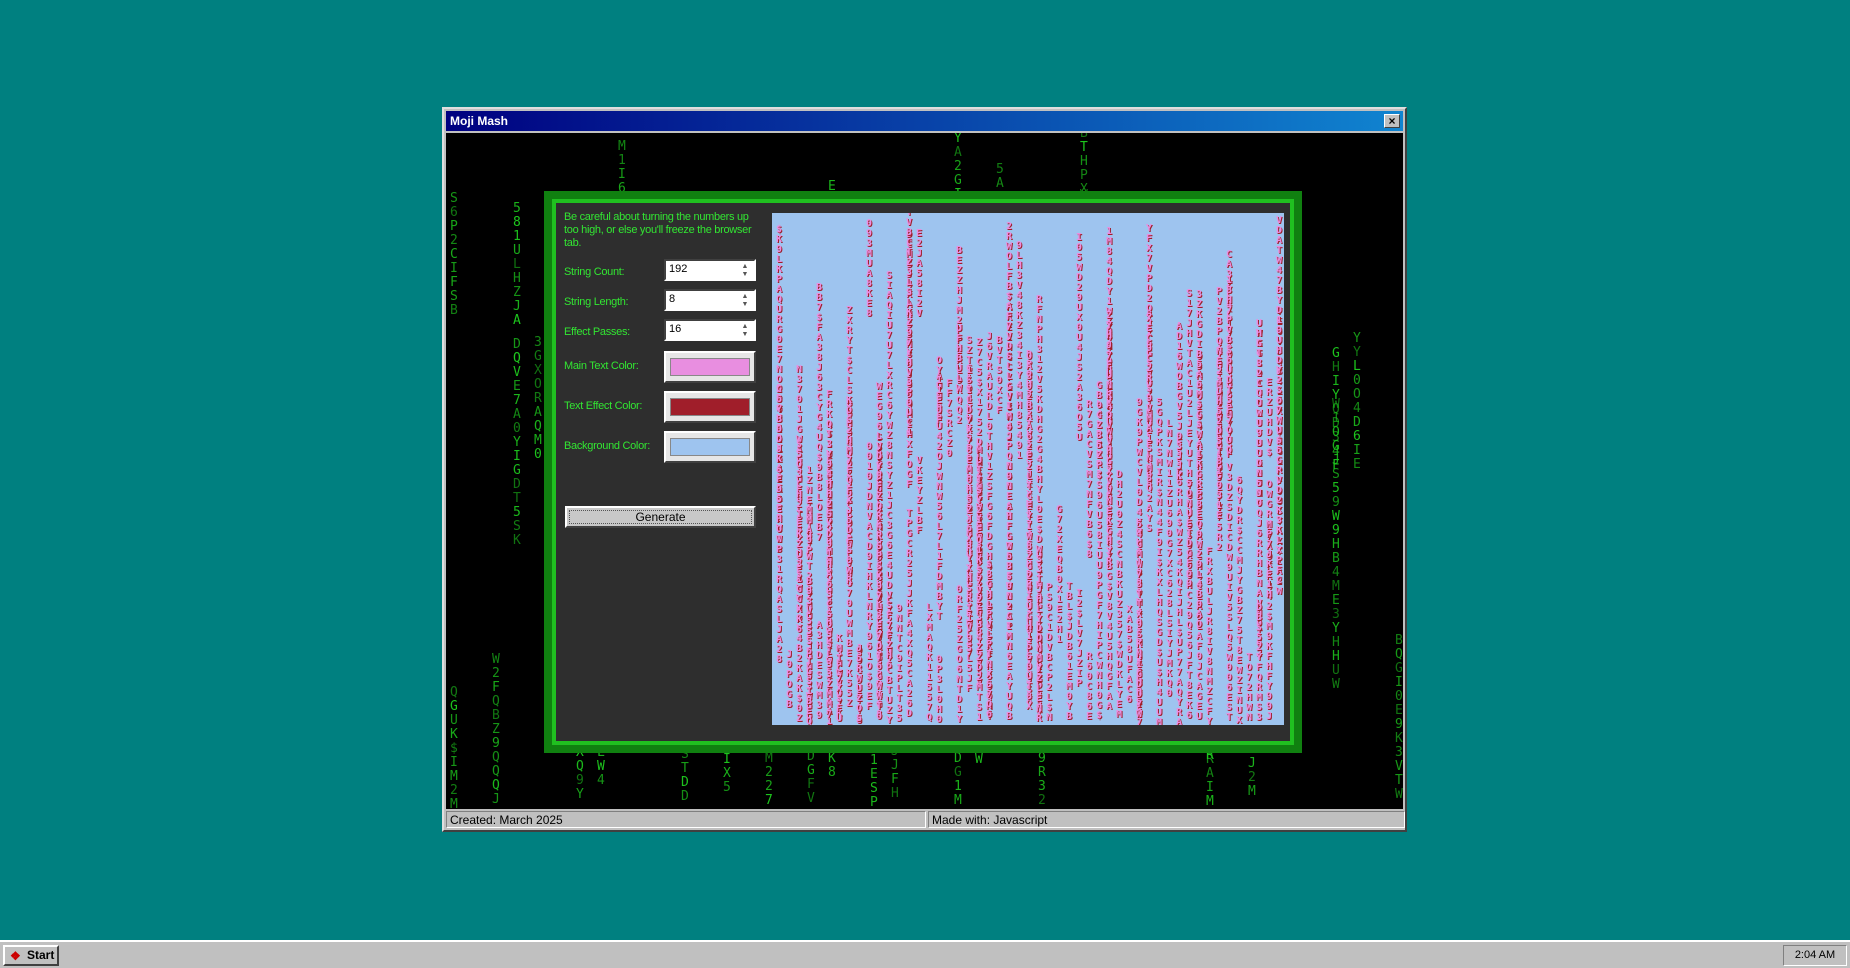  I want to click on string-count-input: 192 ▲ ▼, so click(710, 270).